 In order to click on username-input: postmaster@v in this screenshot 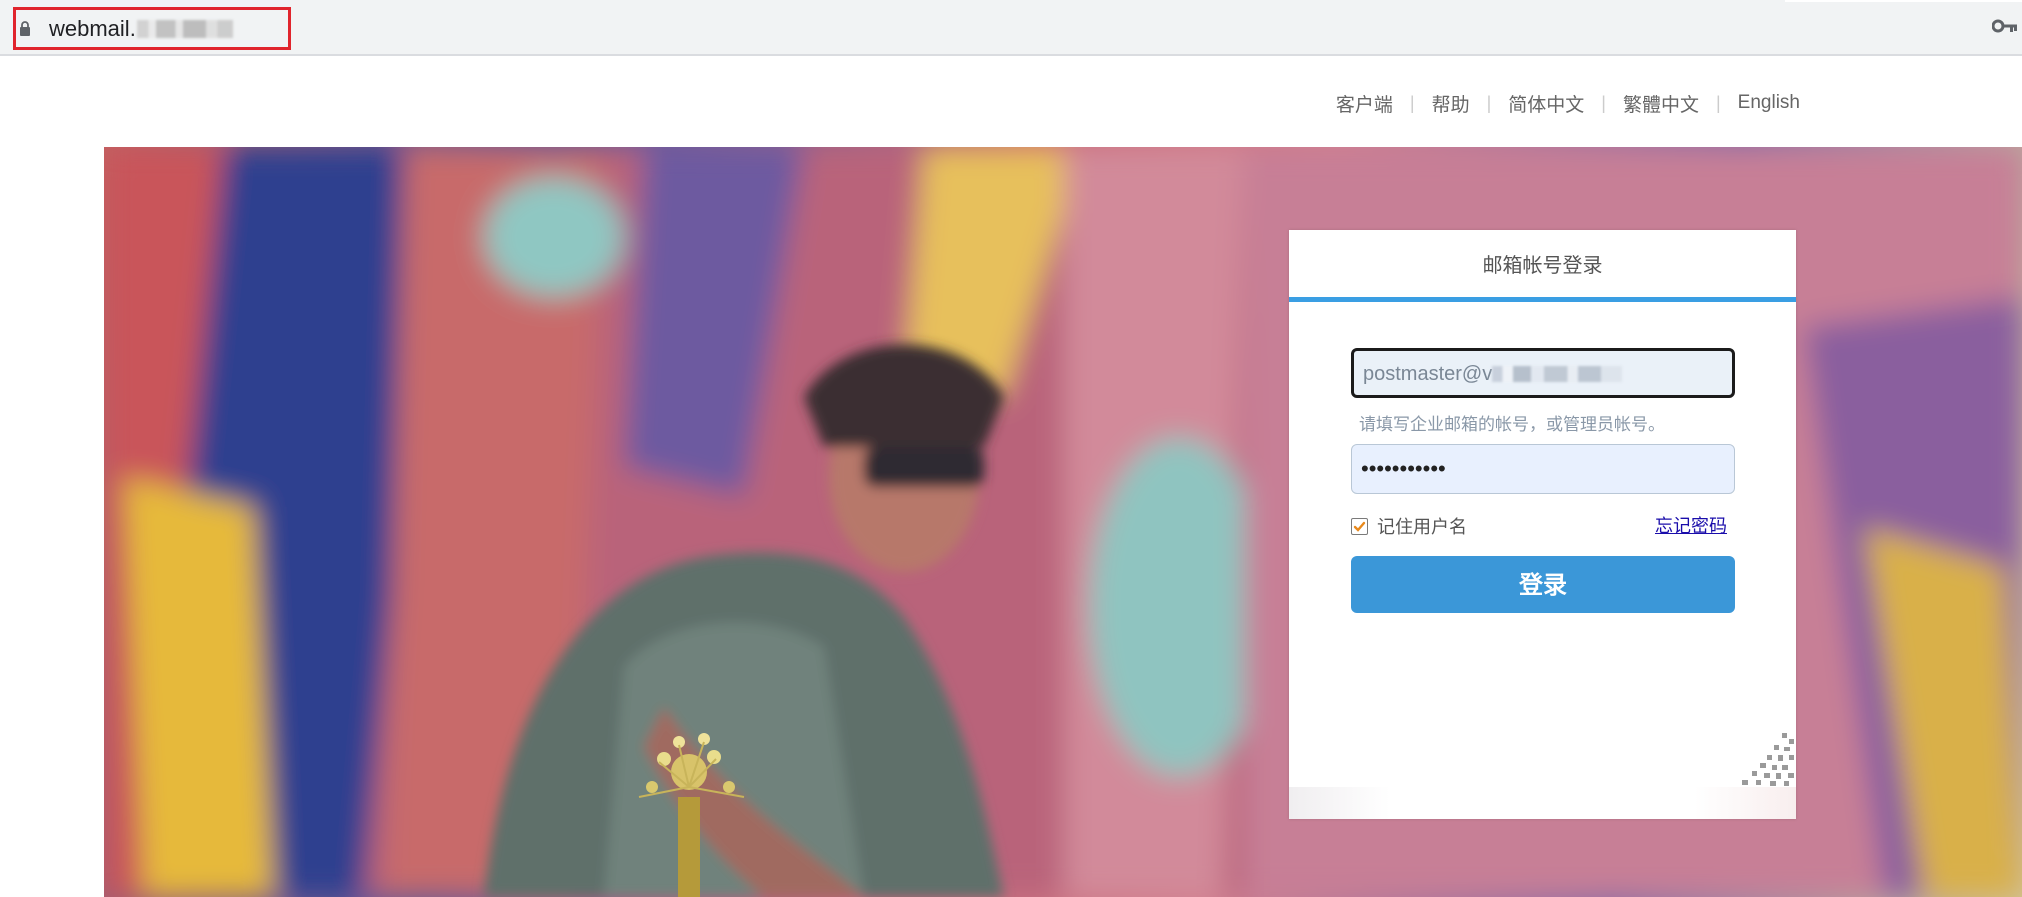, I will do `click(1543, 373)`.